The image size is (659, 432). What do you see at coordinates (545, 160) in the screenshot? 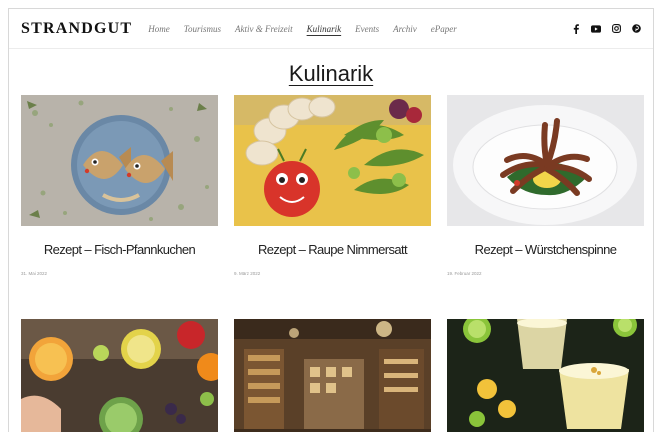
I see `article-image-wuerstchenspinne` at bounding box center [545, 160].